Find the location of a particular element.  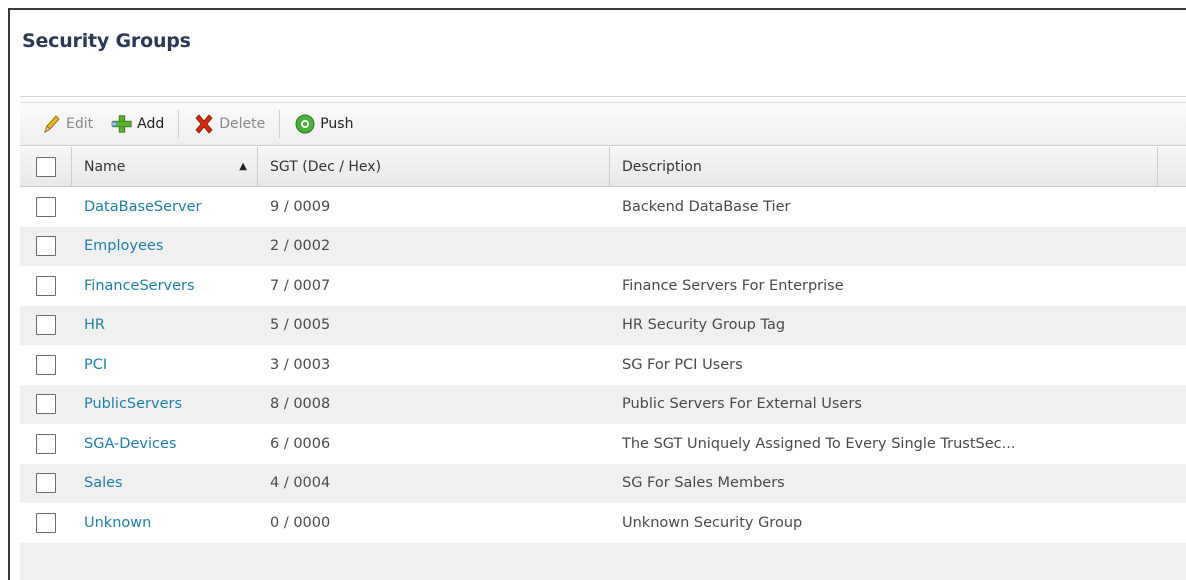

table-row: HR 5 / 0005 HR Security Group Tag is located at coordinates (603, 325).